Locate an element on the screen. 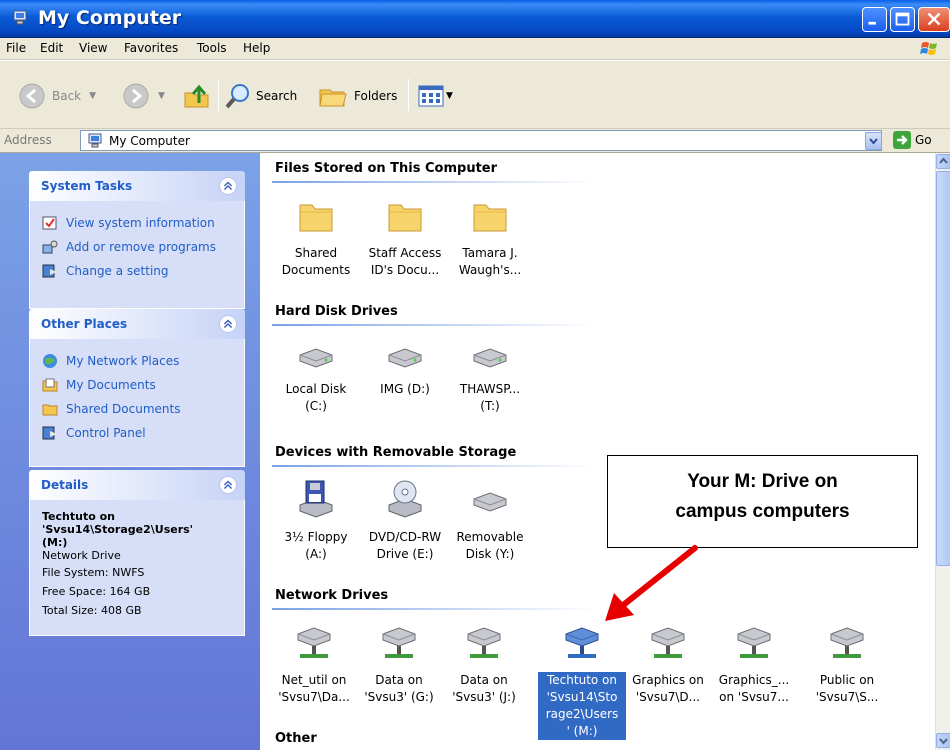 The width and height of the screenshot is (950, 750). group-files-header: Files Stored on This Computer is located at coordinates (386, 168).